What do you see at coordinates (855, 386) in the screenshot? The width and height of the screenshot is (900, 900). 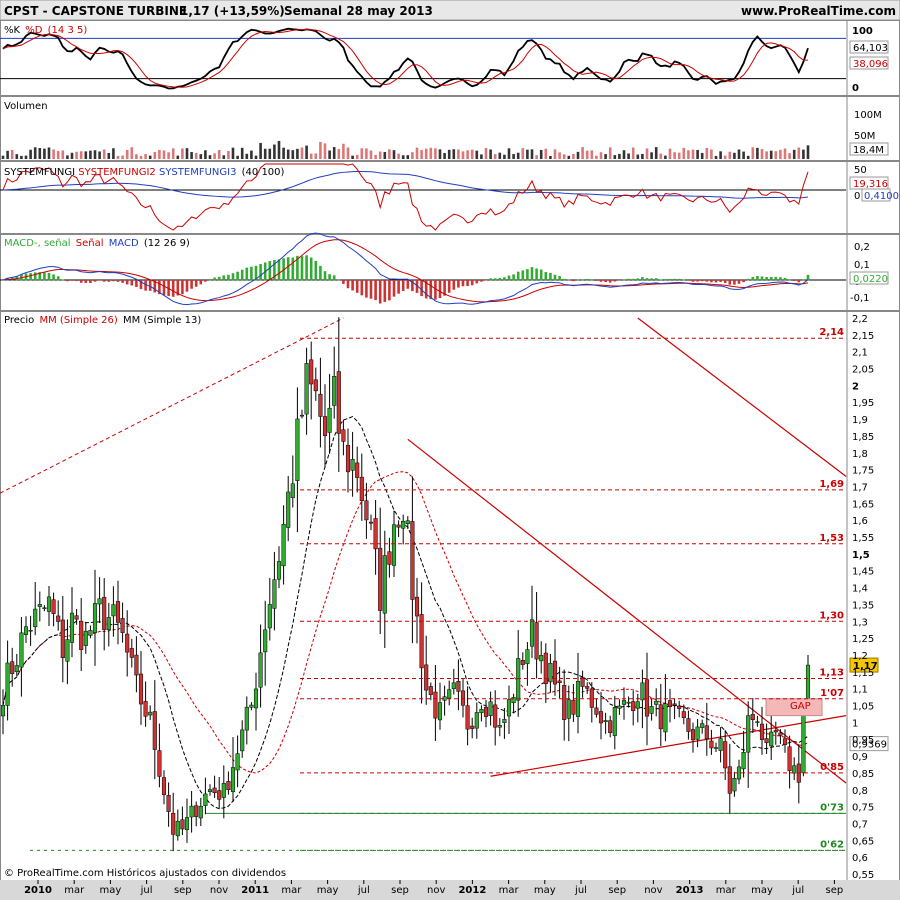 I see `price-y-tick: 2` at bounding box center [855, 386].